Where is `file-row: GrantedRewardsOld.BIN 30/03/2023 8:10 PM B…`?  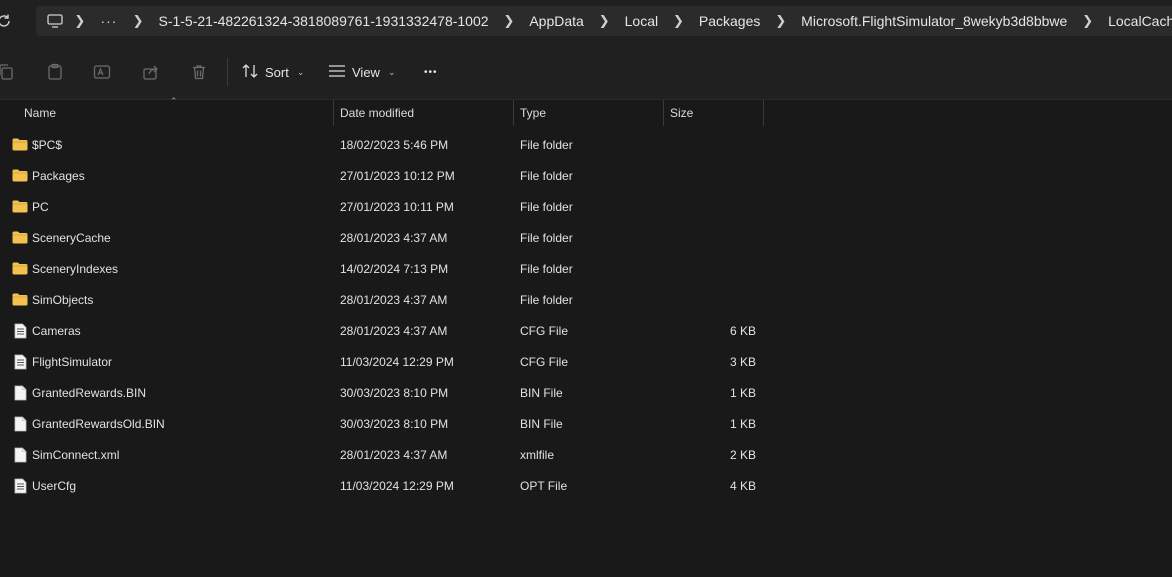
file-row: GrantedRewardsOld.BIN 30/03/2023 8:10 PM B… is located at coordinates (586, 423).